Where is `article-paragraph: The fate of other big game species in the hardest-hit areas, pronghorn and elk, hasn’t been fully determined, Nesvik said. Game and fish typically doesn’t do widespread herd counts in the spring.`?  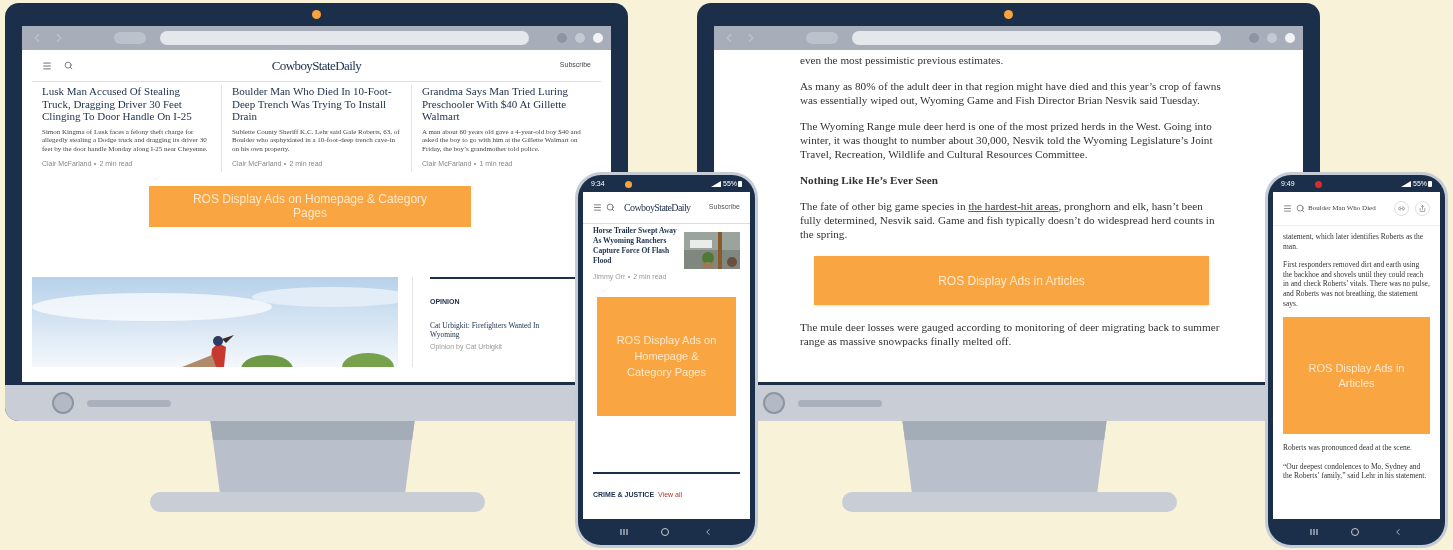
article-paragraph: The fate of other big game species in the hardest-hit areas, pronghorn and elk, hasn’t been fully determined, Nesvik said. Game and fish typically doesn’t do widespread herd counts in the spring. is located at coordinates (1008, 220).